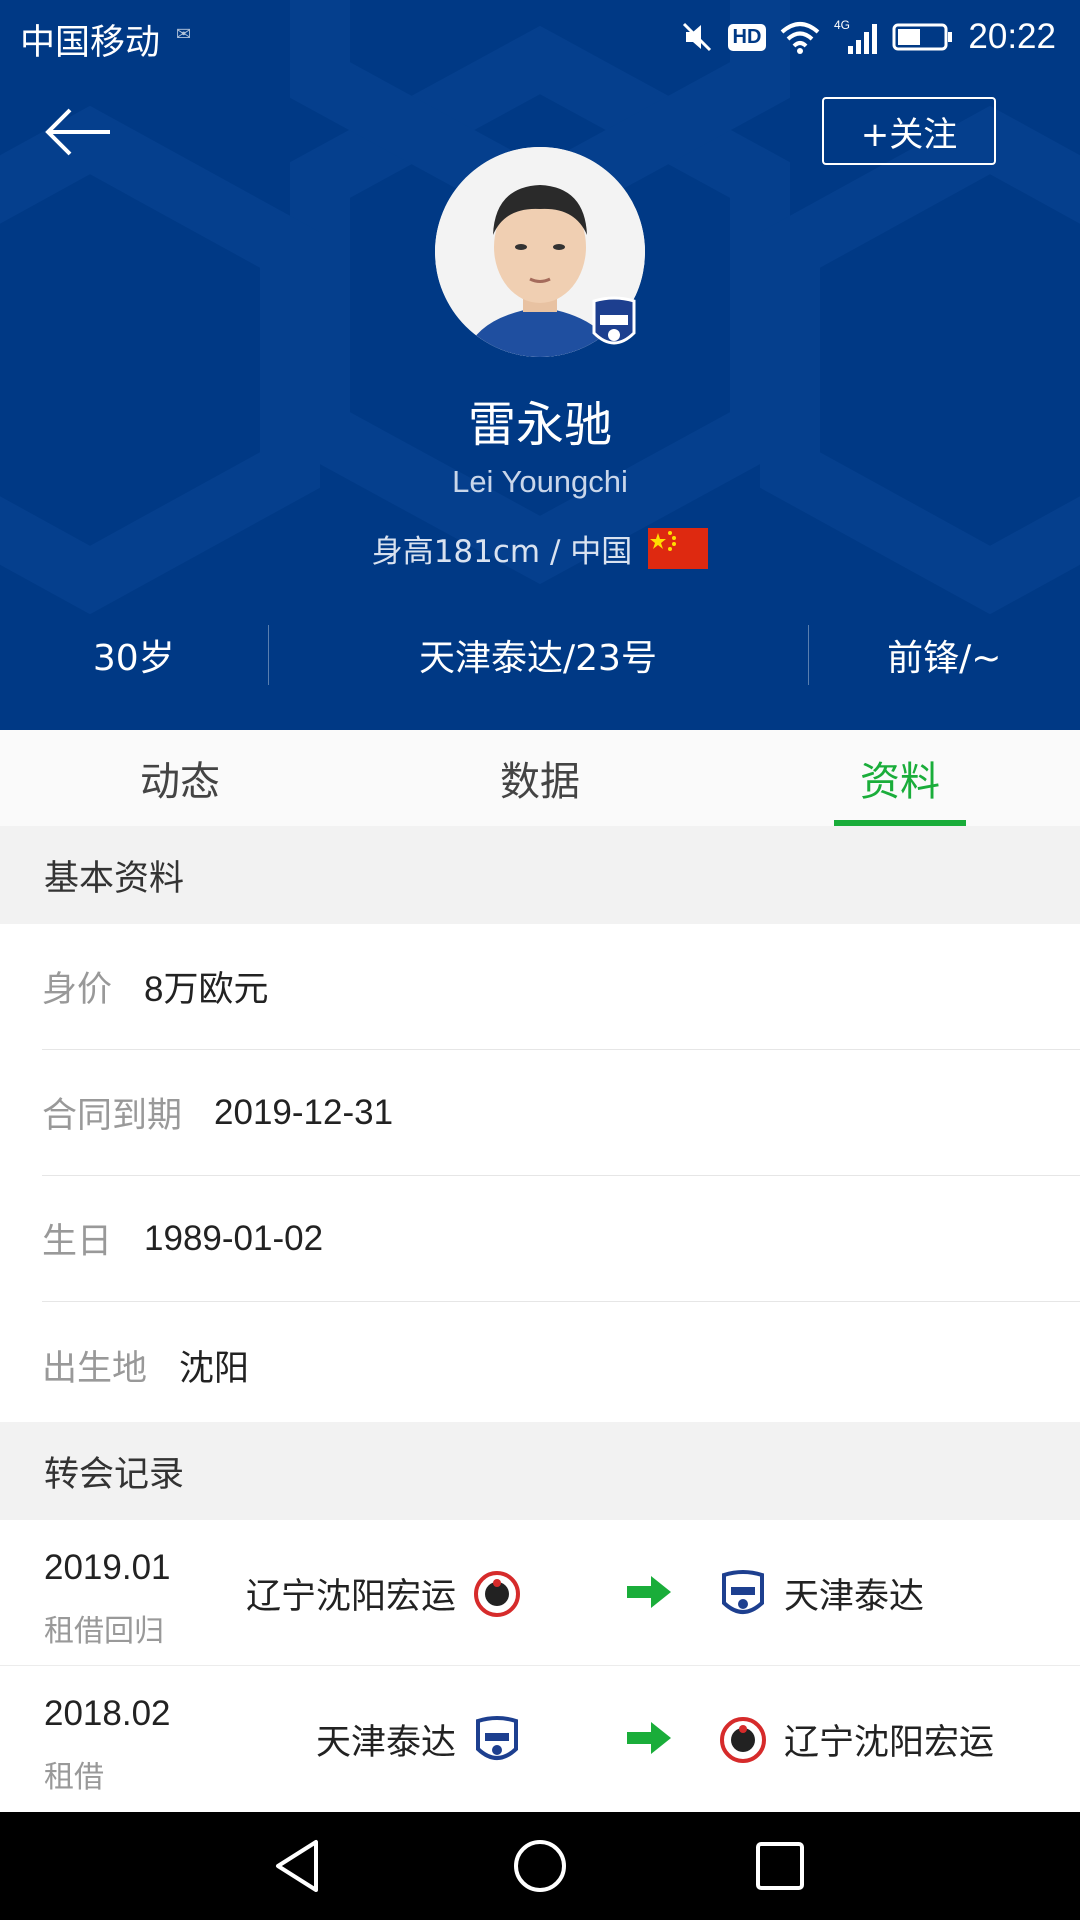  Describe the element at coordinates (540, 875) in the screenshot. I see `section-title-basic-info: 基本资料` at that location.